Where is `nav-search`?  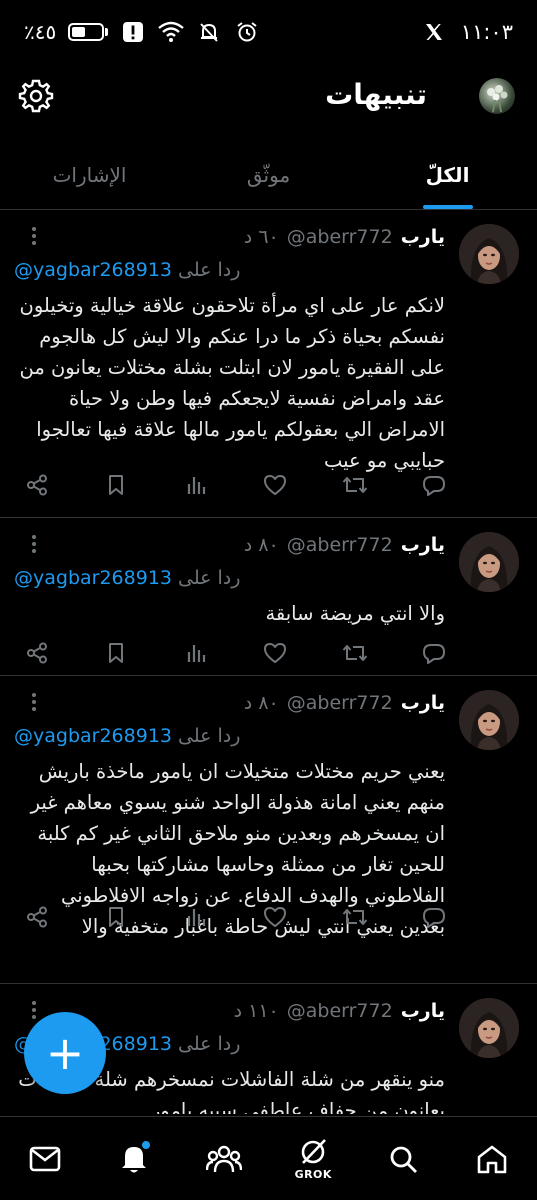 nav-search is located at coordinates (403, 1159).